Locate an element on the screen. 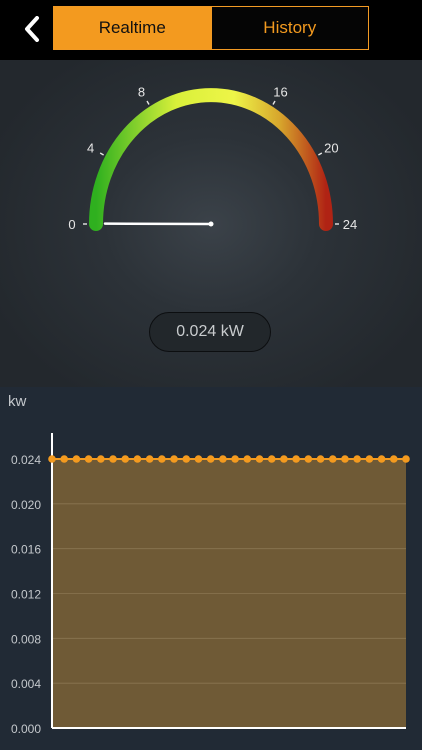  view-segmented-control: Realtime History is located at coordinates (211, 28).